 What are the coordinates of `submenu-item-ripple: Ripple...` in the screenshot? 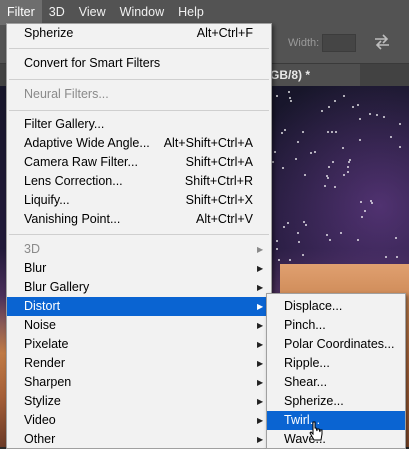 It's located at (336, 363).